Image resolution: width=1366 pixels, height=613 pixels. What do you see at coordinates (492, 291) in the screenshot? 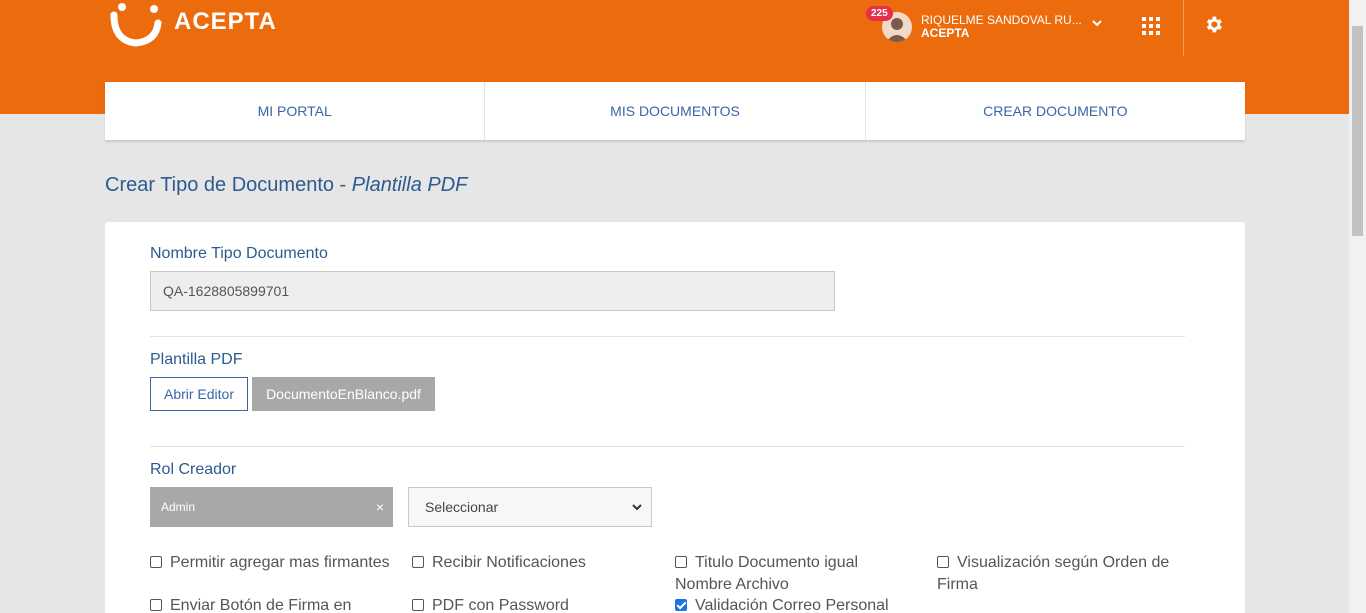
I see `name-input: QA-1628805899701` at bounding box center [492, 291].